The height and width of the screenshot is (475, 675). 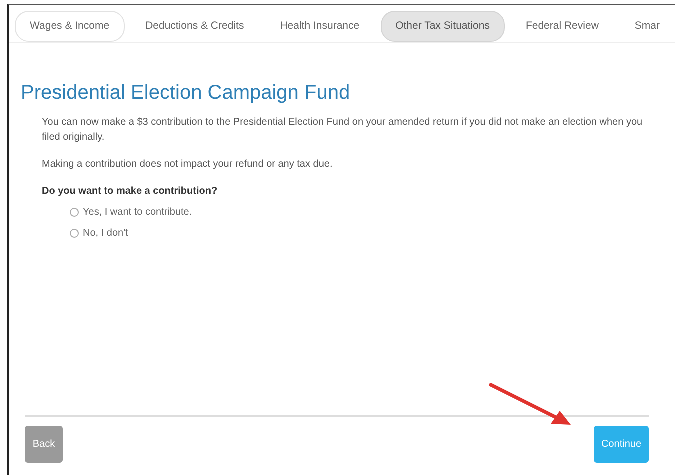 I want to click on nav-tab: Smar, so click(x=647, y=26).